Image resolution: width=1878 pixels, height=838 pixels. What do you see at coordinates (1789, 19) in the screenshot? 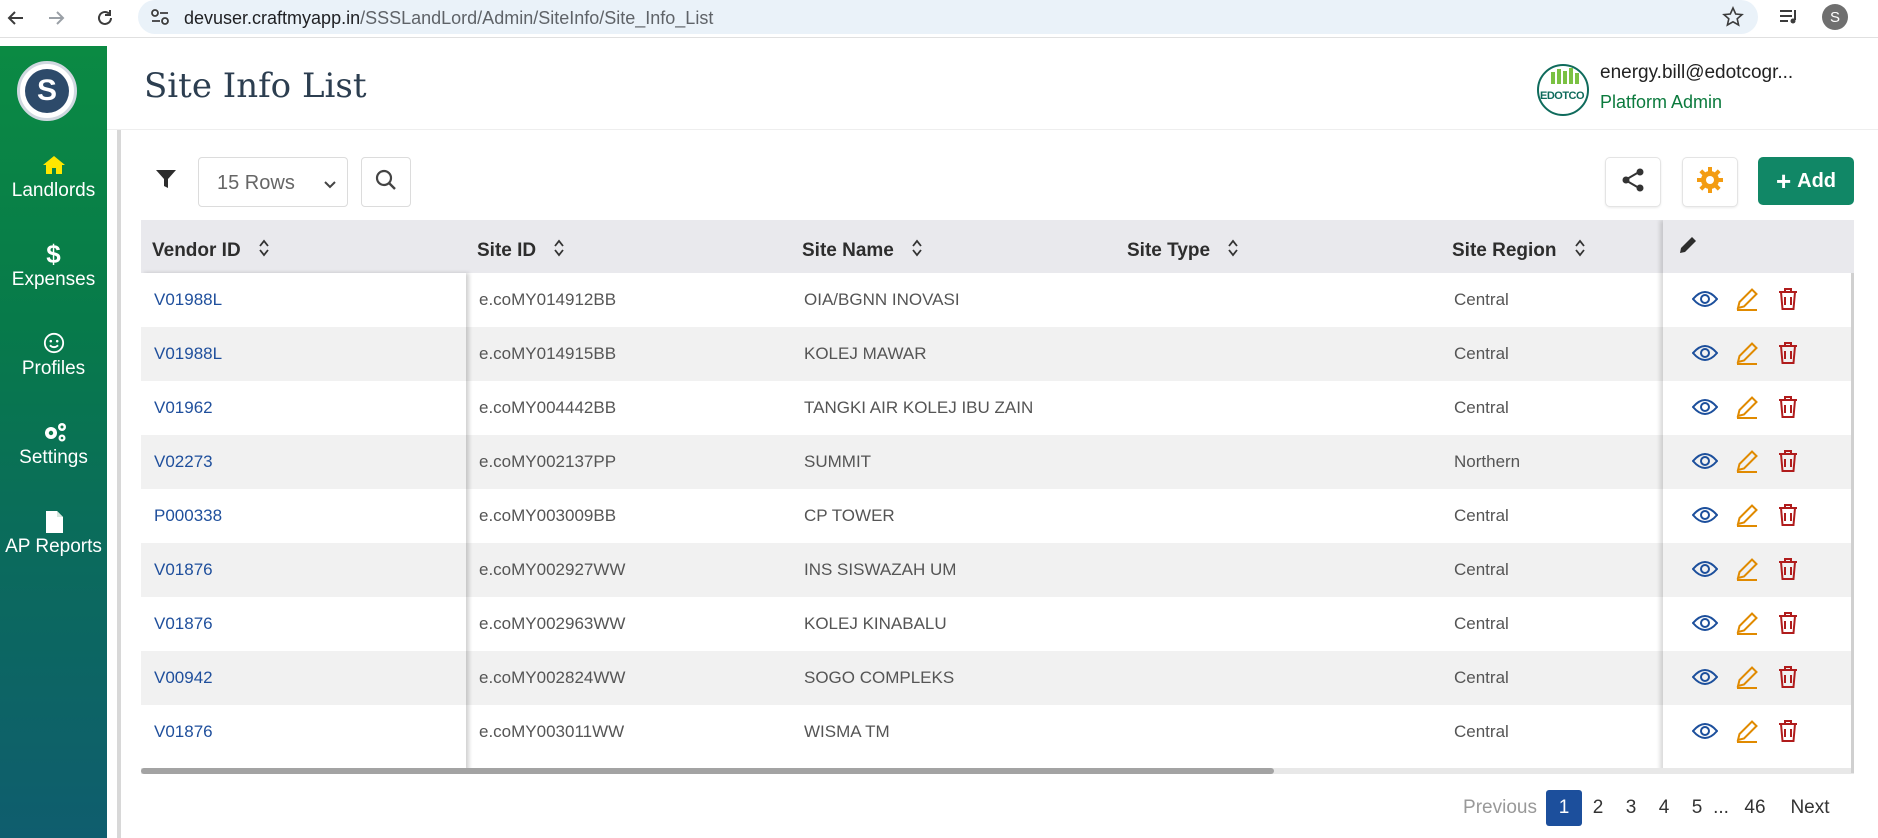
I see `media-controls-icon` at bounding box center [1789, 19].